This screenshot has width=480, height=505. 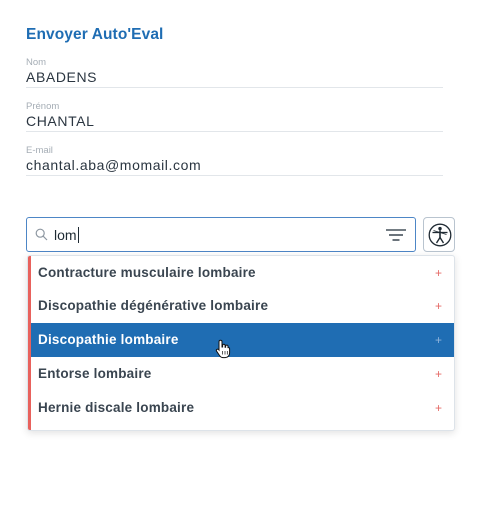 I want to click on suggestion-label: Hernie discale lombaire, so click(x=116, y=407).